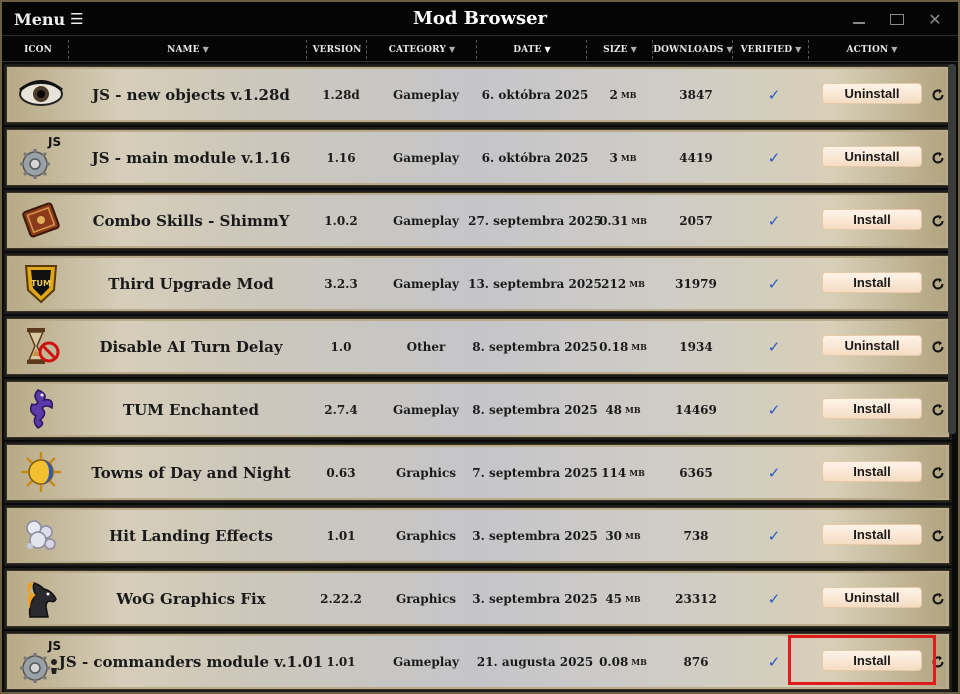 Image resolution: width=960 pixels, height=694 pixels. I want to click on mod-downloads: 14469, so click(696, 409).